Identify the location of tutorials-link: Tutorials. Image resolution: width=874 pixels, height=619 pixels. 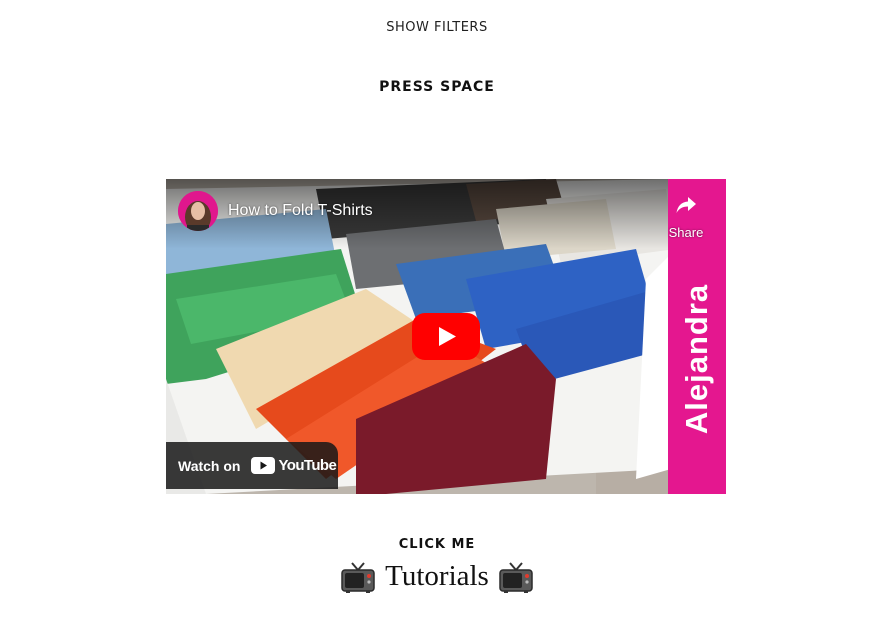
(437, 576).